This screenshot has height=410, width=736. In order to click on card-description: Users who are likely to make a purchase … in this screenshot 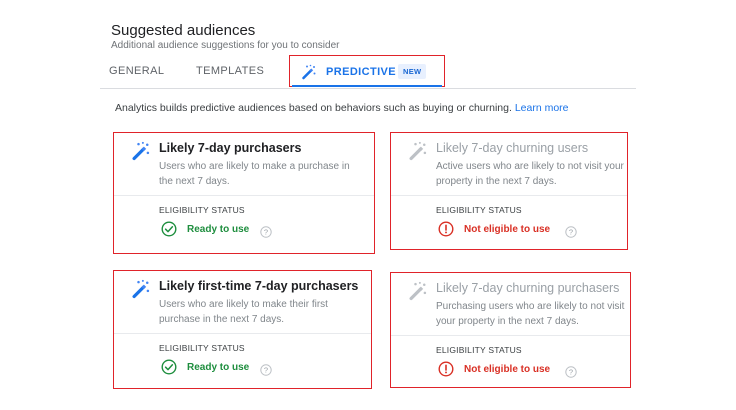, I will do `click(254, 174)`.